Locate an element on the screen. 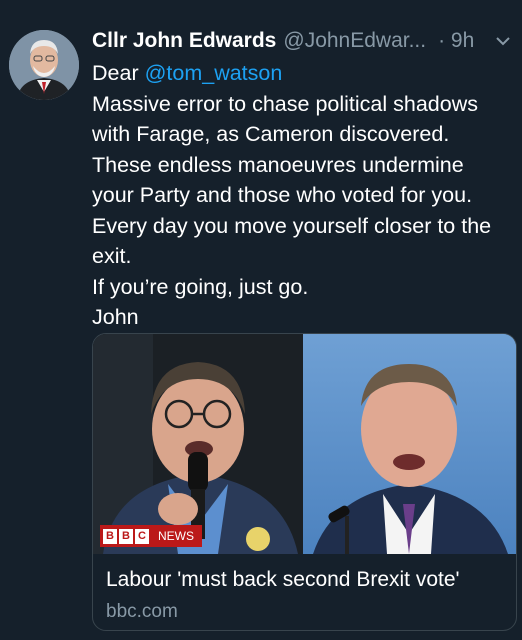  tweet-line: John is located at coordinates (115, 317).